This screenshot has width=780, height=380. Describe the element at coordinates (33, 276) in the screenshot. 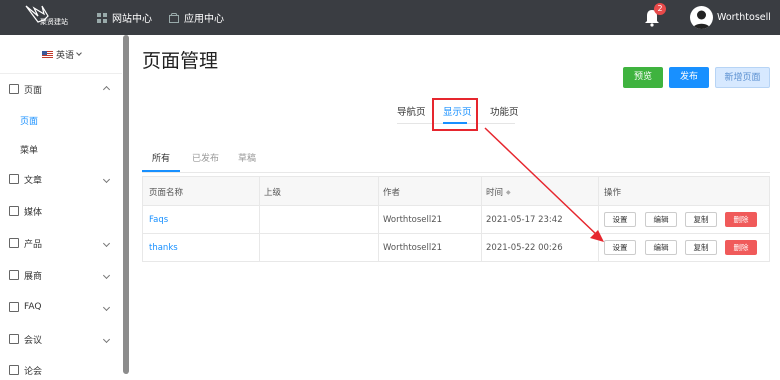

I see `sidebar-item-label: 展商` at that location.